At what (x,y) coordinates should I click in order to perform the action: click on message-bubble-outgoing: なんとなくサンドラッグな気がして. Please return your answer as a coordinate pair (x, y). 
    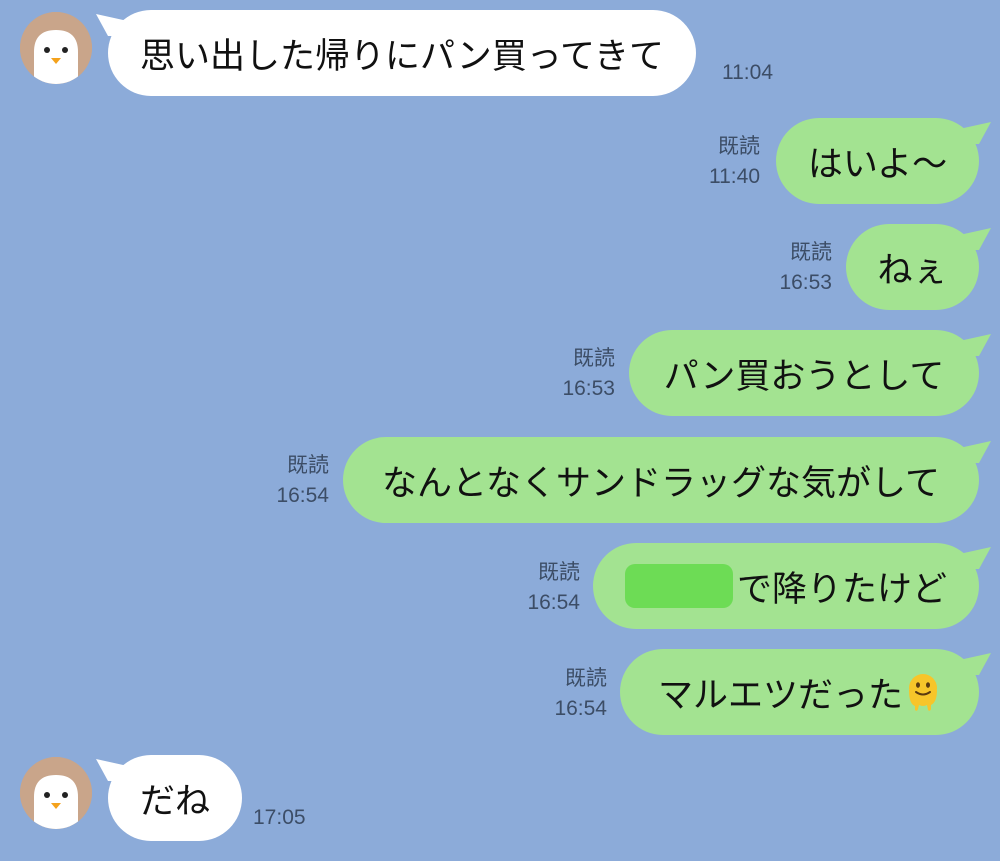
    Looking at the image, I should click on (661, 480).